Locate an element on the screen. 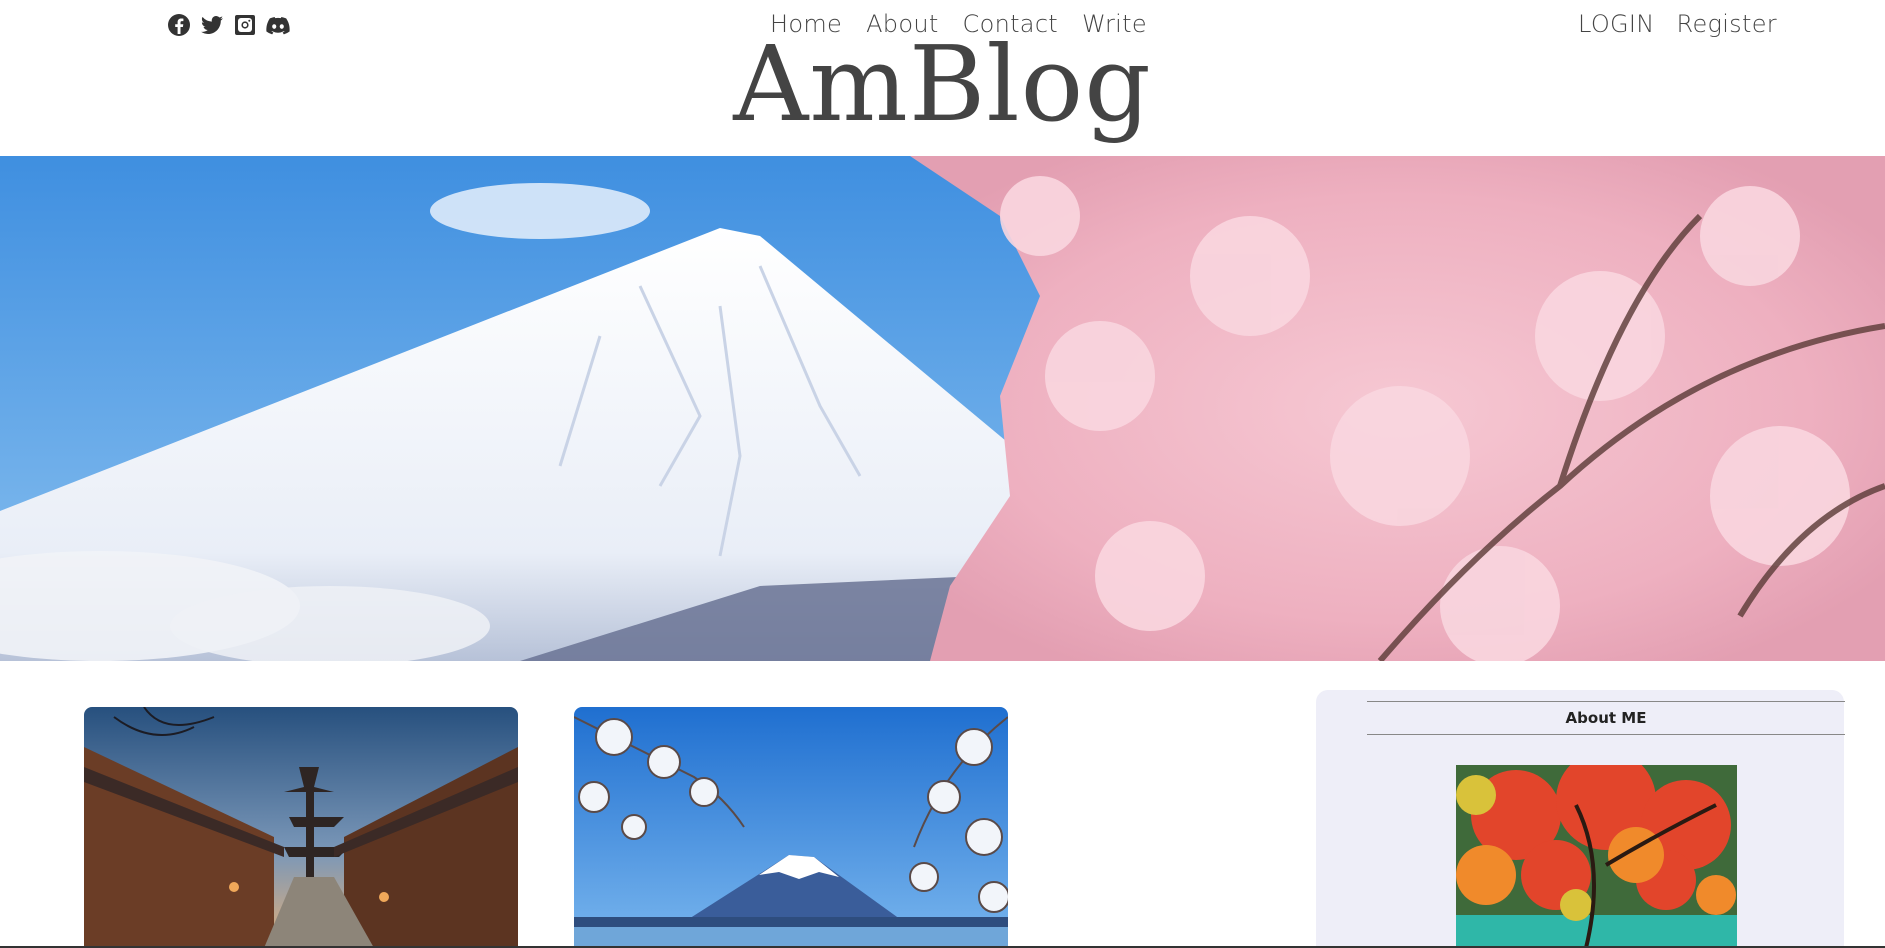 The height and width of the screenshot is (948, 1885). sidebar-title: About ME is located at coordinates (1606, 718).